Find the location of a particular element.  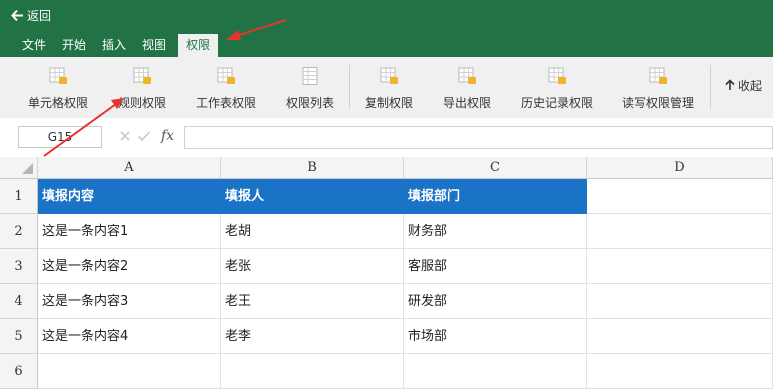

export-permission-label: 导出权限 is located at coordinates (466, 103).